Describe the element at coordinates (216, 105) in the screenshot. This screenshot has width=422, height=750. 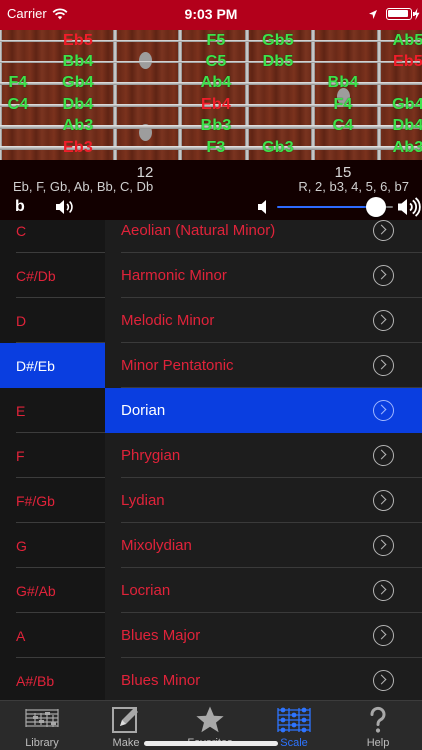
I see `fretboard-note: Eb4` at that location.